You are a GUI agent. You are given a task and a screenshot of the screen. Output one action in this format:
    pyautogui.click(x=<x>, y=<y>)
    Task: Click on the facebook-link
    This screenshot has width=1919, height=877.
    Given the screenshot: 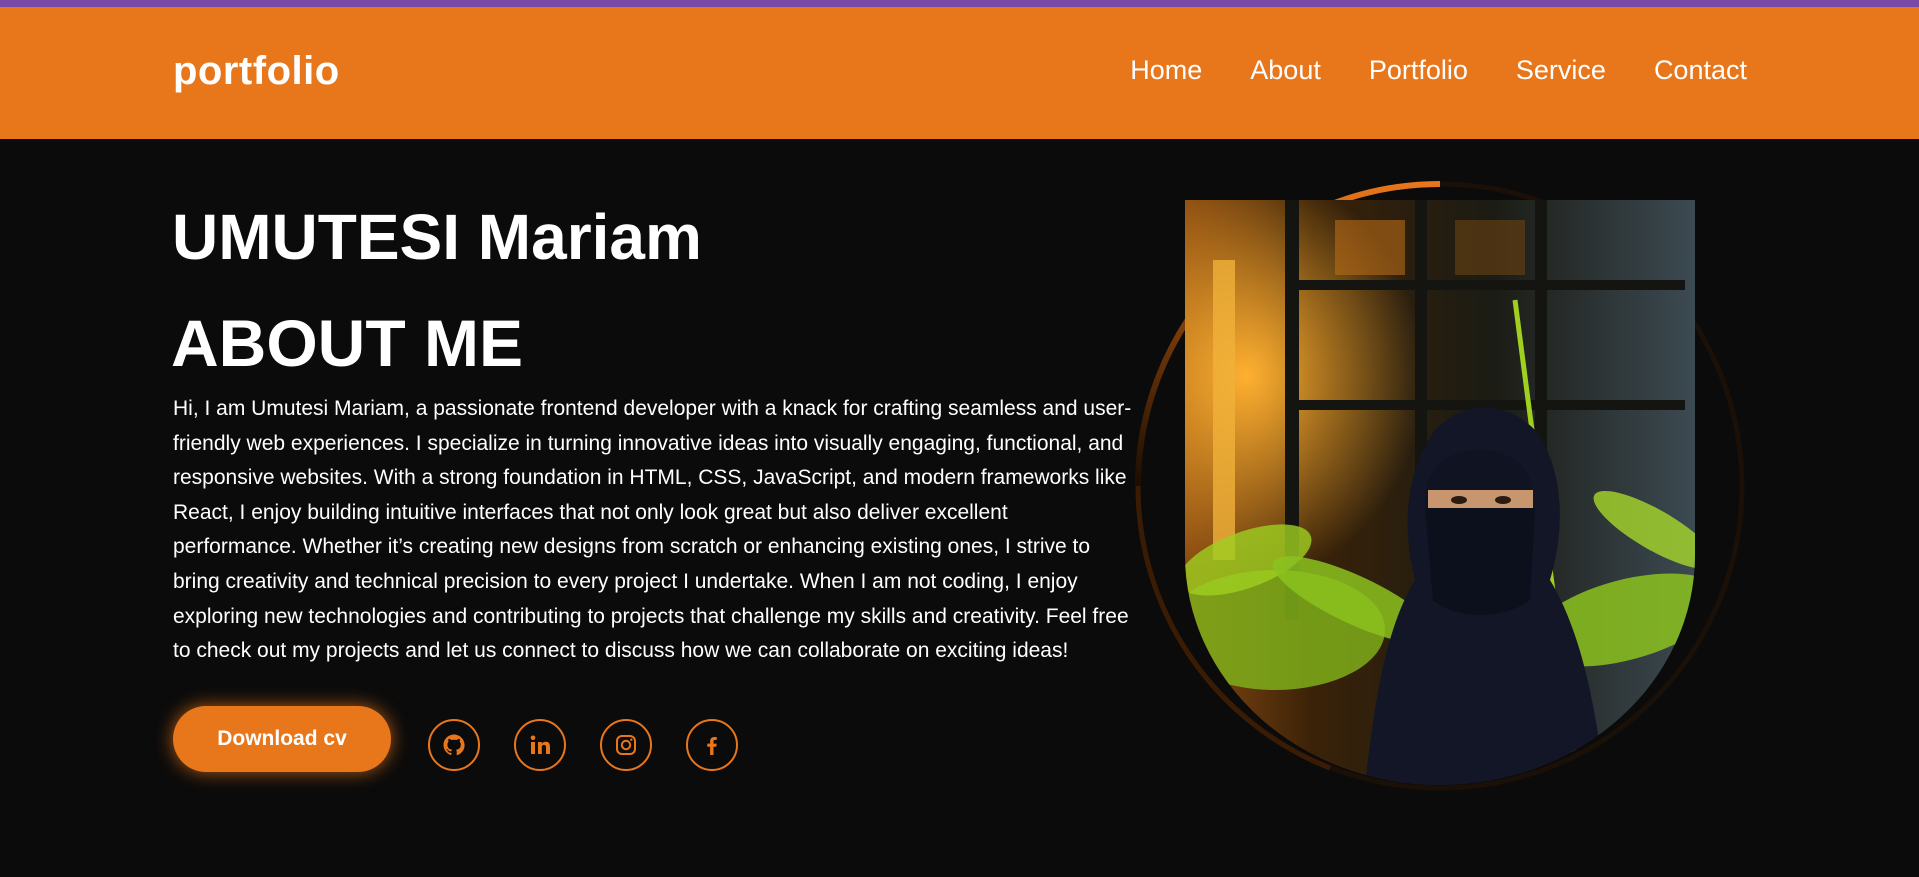 What is the action you would take?
    pyautogui.click(x=712, y=745)
    